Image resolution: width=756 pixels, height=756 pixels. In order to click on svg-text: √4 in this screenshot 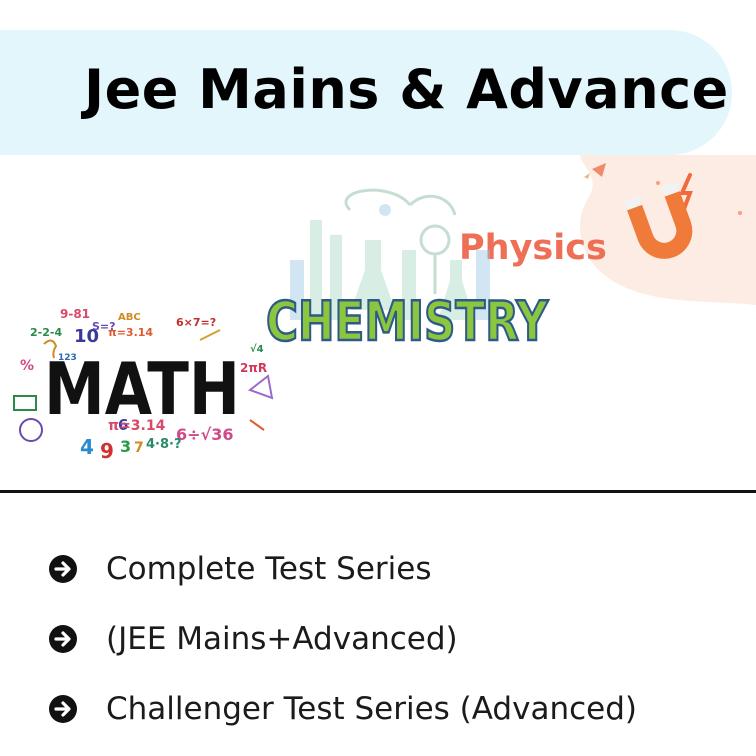, I will do `click(257, 349)`.